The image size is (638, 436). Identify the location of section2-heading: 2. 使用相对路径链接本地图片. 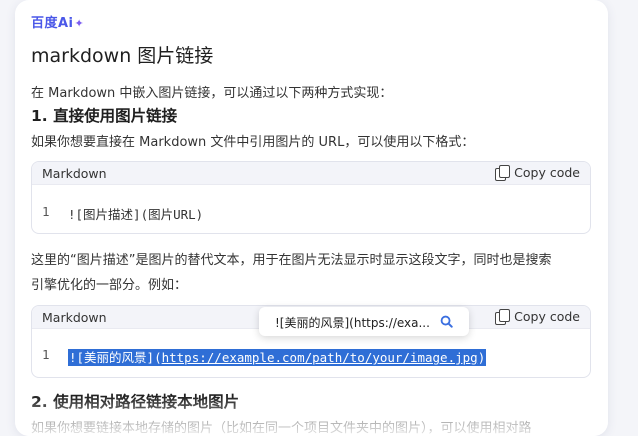
(135, 402).